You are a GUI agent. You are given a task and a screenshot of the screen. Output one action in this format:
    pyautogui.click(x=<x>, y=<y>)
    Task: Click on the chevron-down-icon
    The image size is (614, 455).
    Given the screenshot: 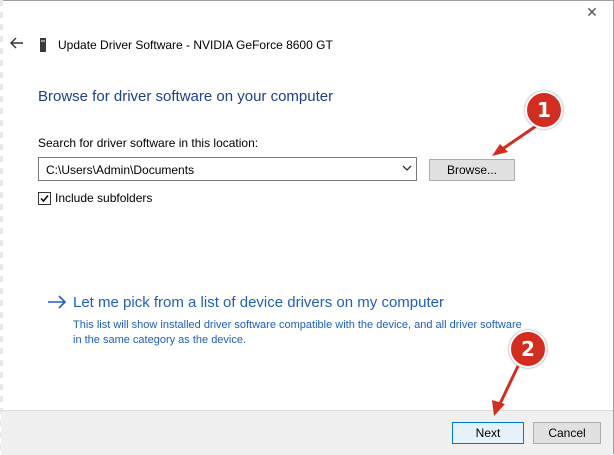 What is the action you would take?
    pyautogui.click(x=407, y=168)
    